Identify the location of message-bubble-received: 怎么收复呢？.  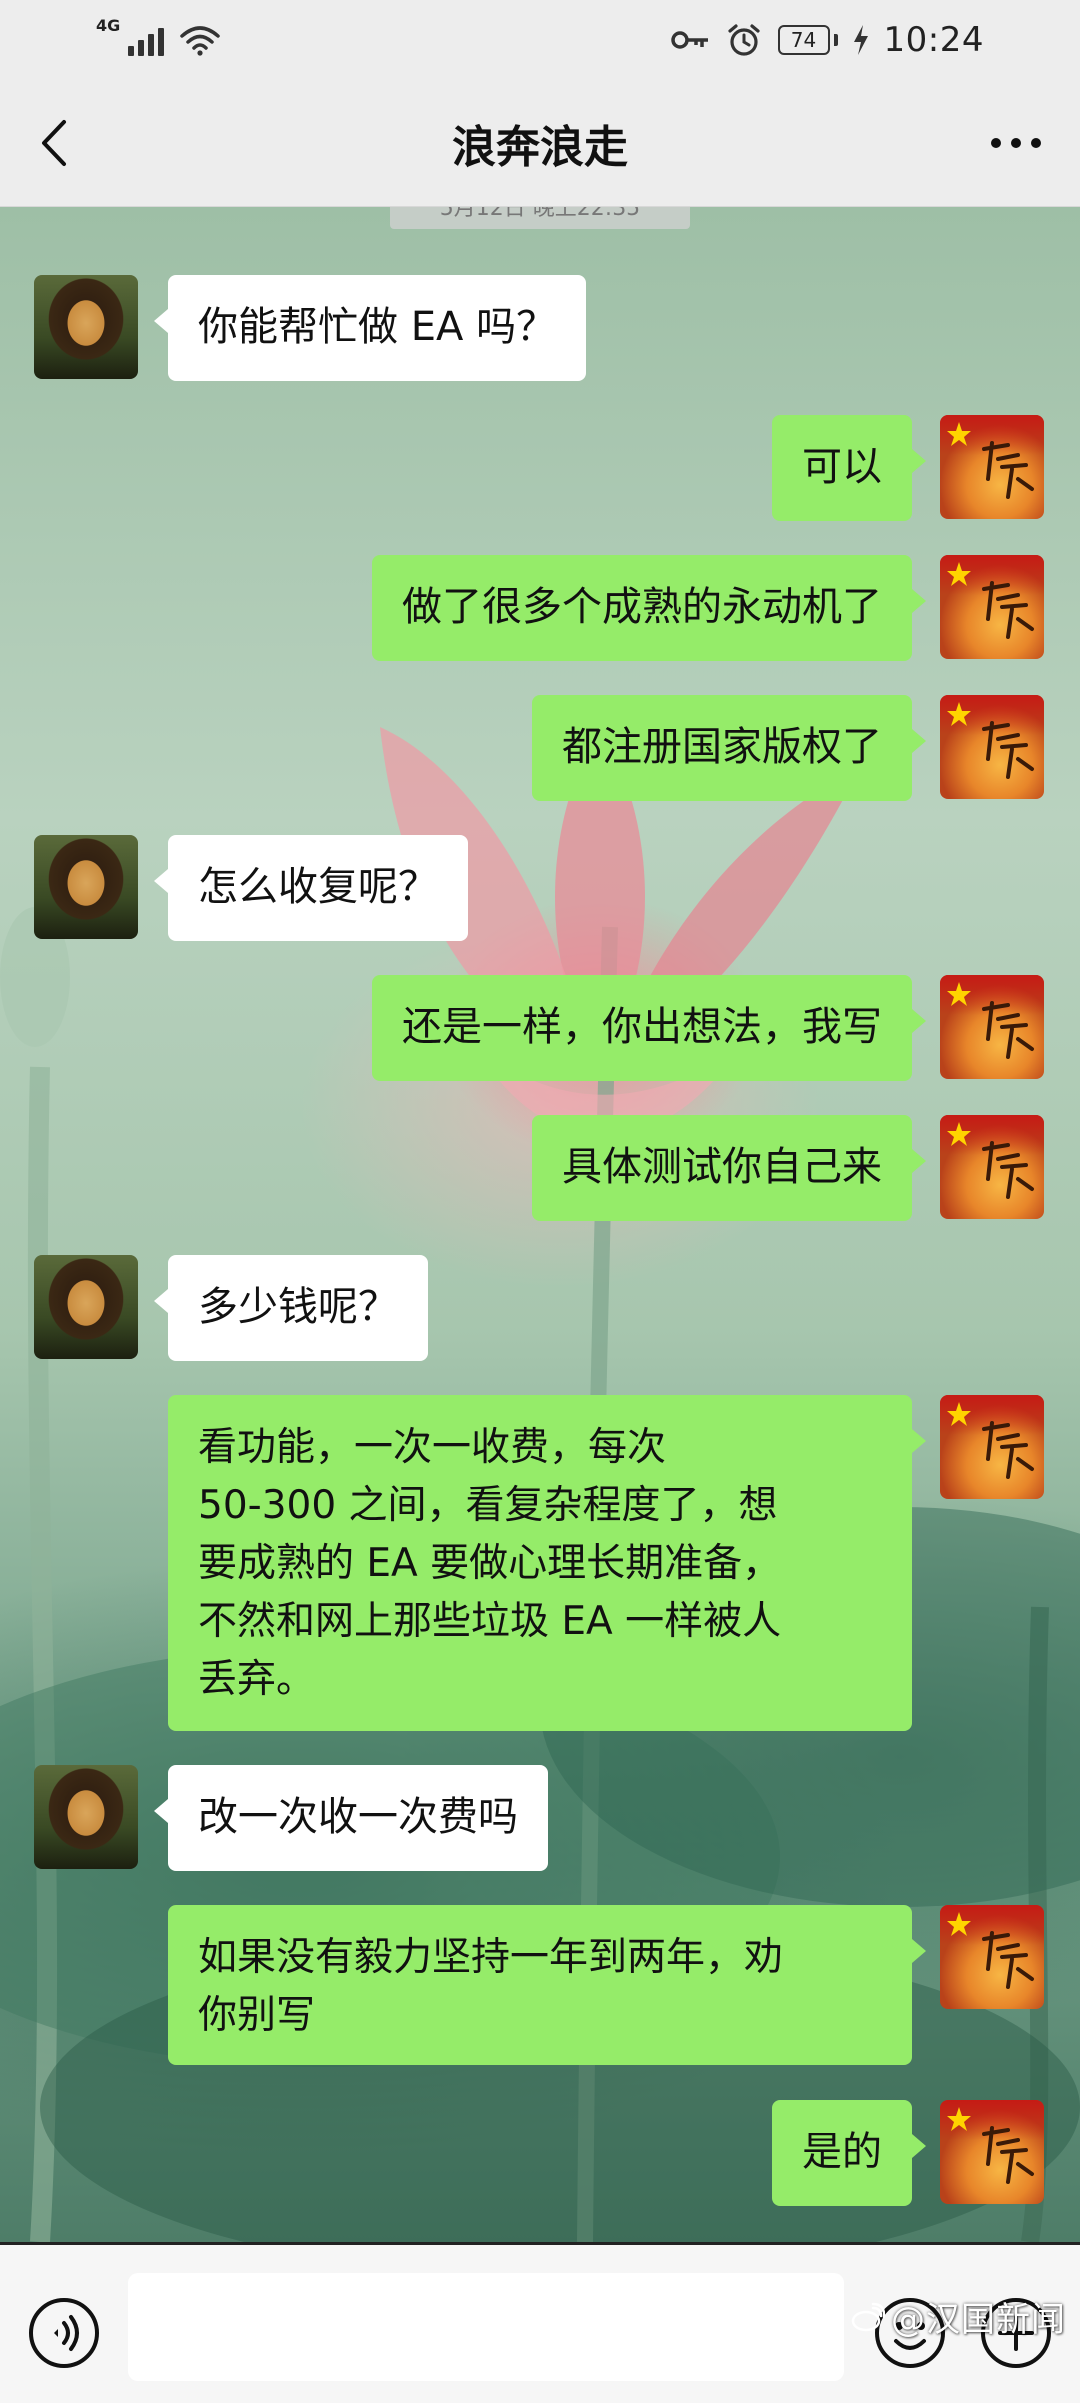
(311, 888).